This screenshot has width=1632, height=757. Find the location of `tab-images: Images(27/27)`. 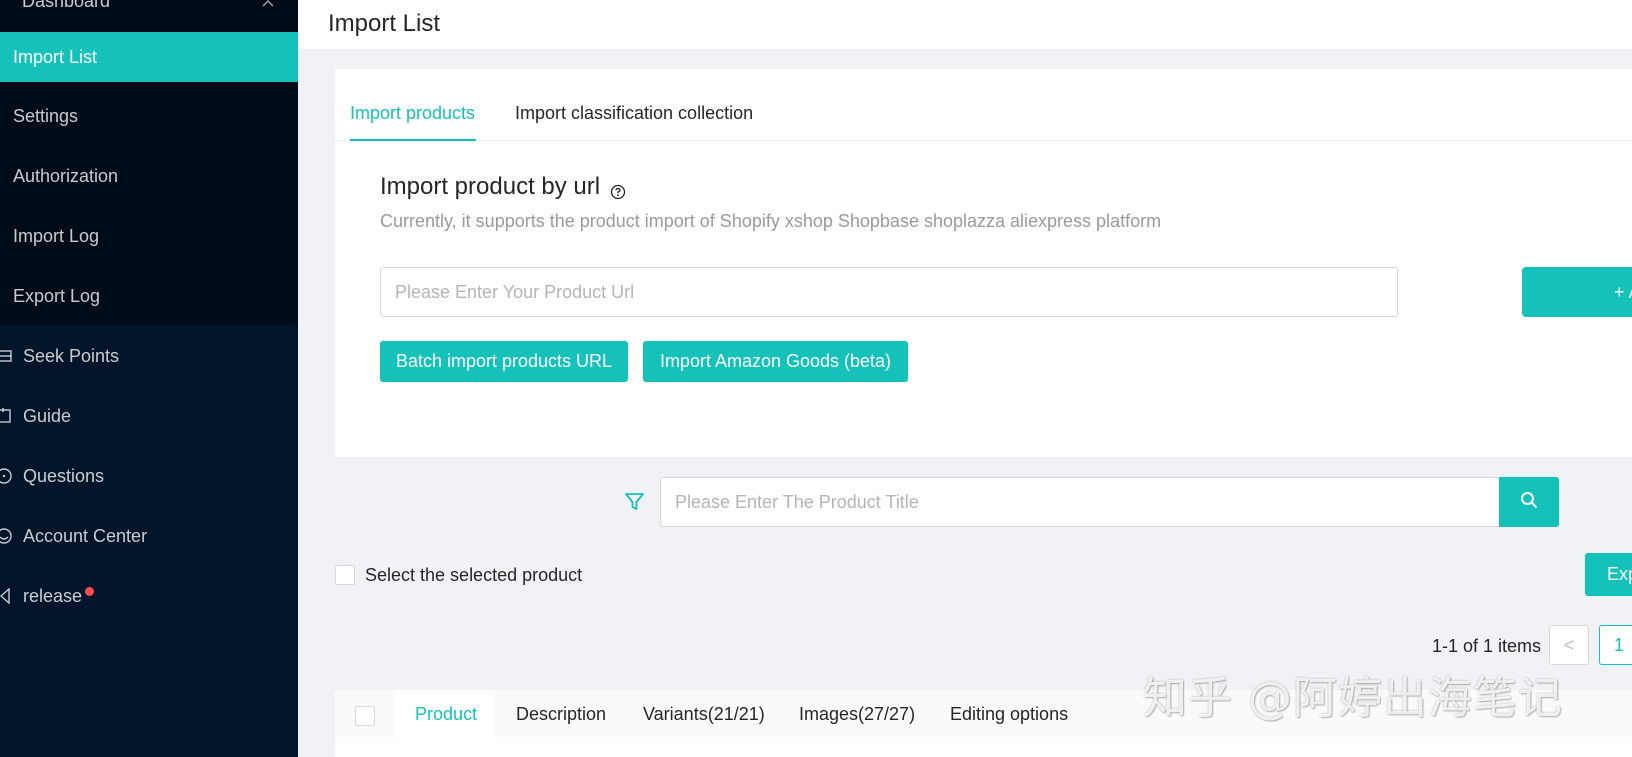

tab-images: Images(27/27) is located at coordinates (857, 714).